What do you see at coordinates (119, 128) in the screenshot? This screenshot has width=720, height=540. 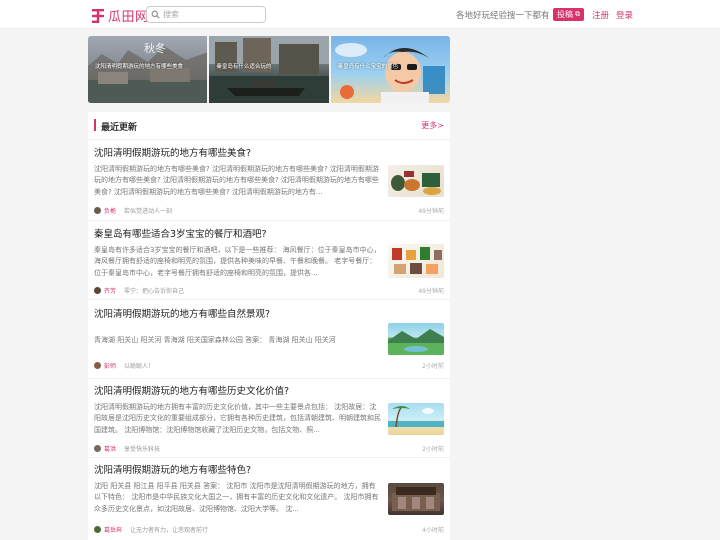 I see `section-title: 最近更新` at bounding box center [119, 128].